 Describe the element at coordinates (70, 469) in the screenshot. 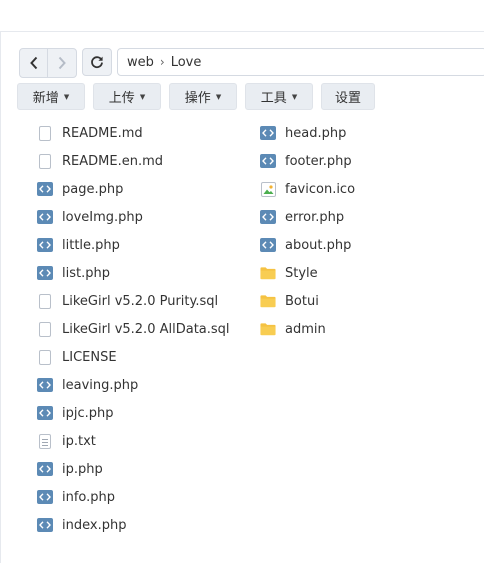

I see `file-item-ip-php: ip.php` at that location.